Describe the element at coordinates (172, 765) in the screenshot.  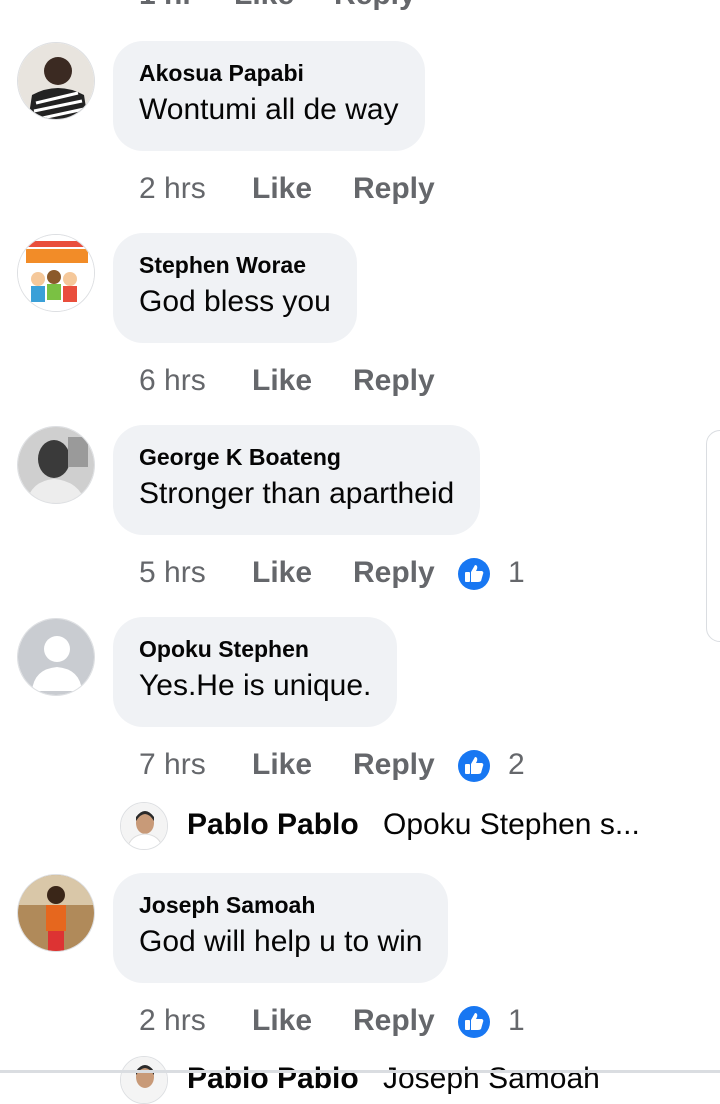
I see `comment-time: 7 hrs` at that location.